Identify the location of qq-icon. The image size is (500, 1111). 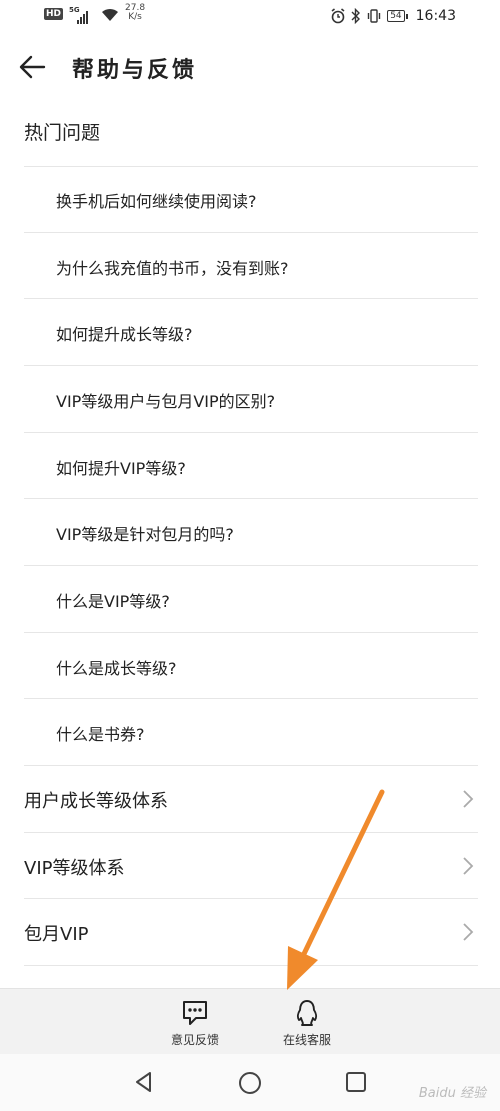
(307, 1013).